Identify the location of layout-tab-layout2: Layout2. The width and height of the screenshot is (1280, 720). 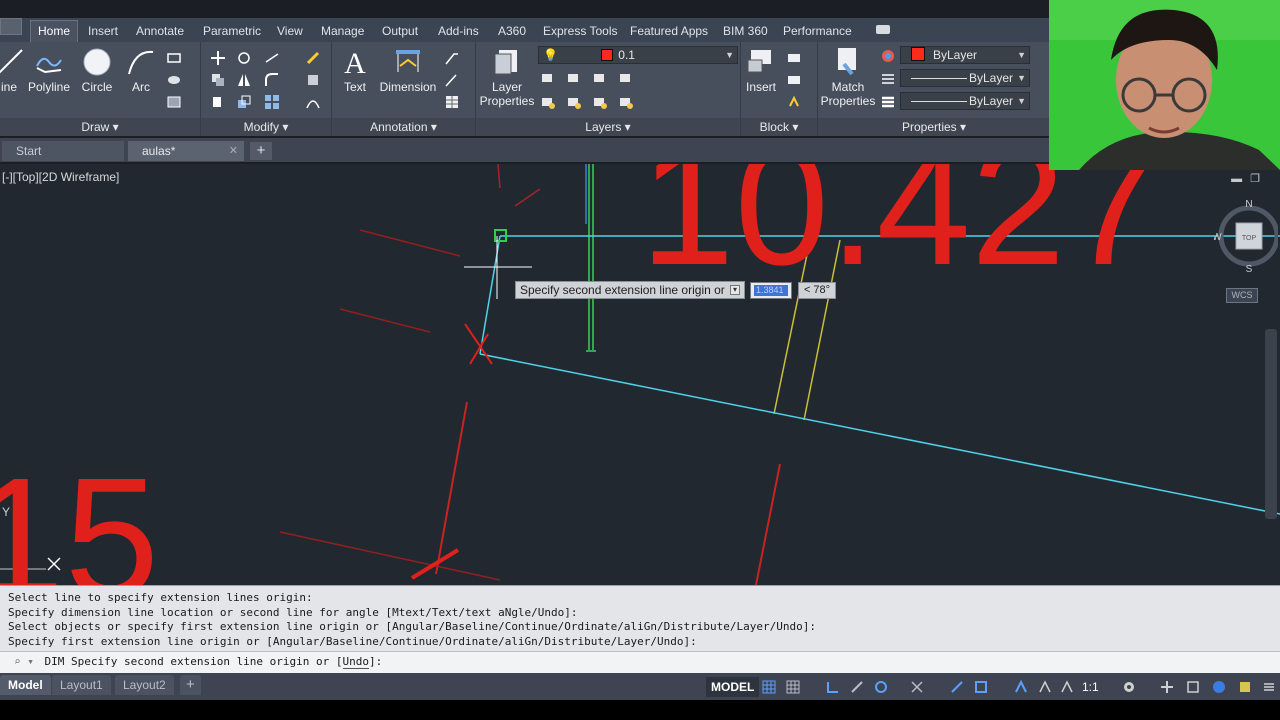
(144, 685).